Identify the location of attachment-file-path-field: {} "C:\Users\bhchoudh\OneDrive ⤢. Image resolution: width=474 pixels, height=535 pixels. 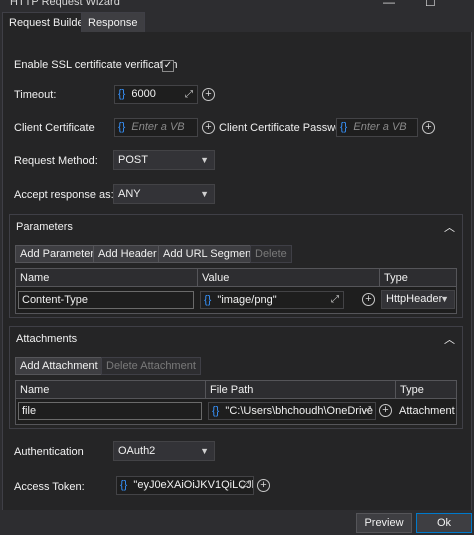
(292, 411).